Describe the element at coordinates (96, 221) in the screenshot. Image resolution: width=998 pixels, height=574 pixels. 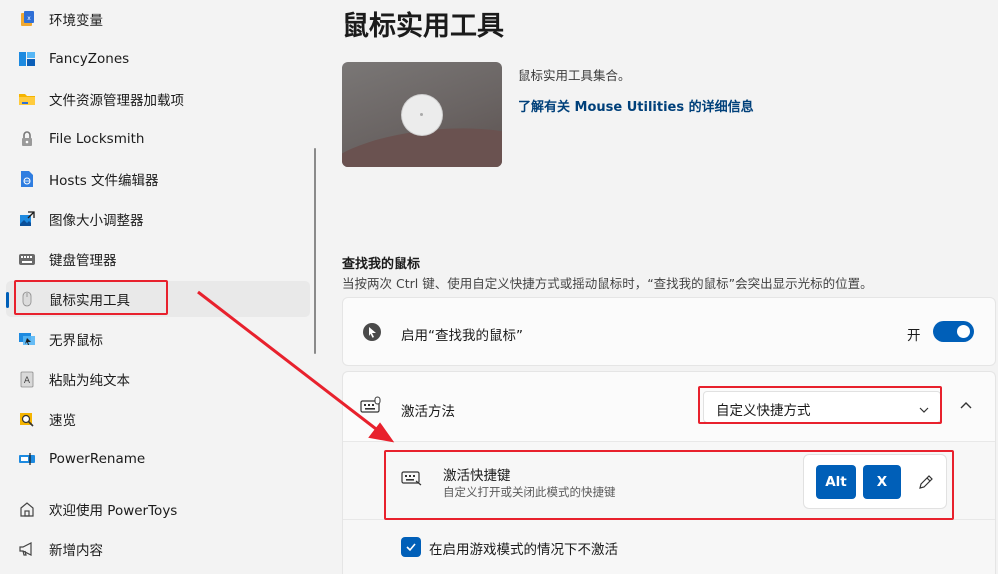
I see `sidebar-item-label: 图像大小调整器` at that location.